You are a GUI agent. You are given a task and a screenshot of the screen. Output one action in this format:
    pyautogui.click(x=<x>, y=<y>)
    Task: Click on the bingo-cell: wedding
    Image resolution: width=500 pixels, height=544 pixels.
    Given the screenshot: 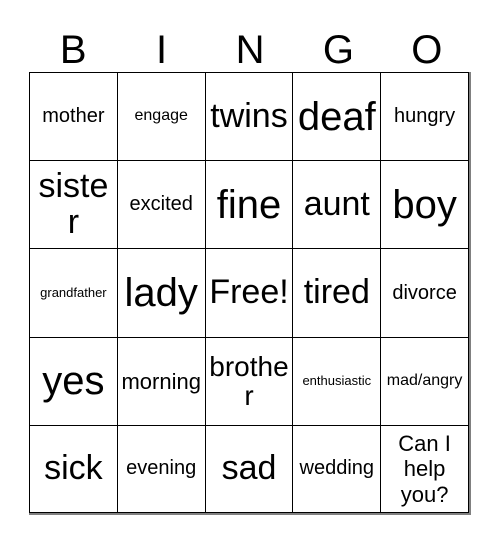 What is the action you would take?
    pyautogui.click(x=336, y=469)
    